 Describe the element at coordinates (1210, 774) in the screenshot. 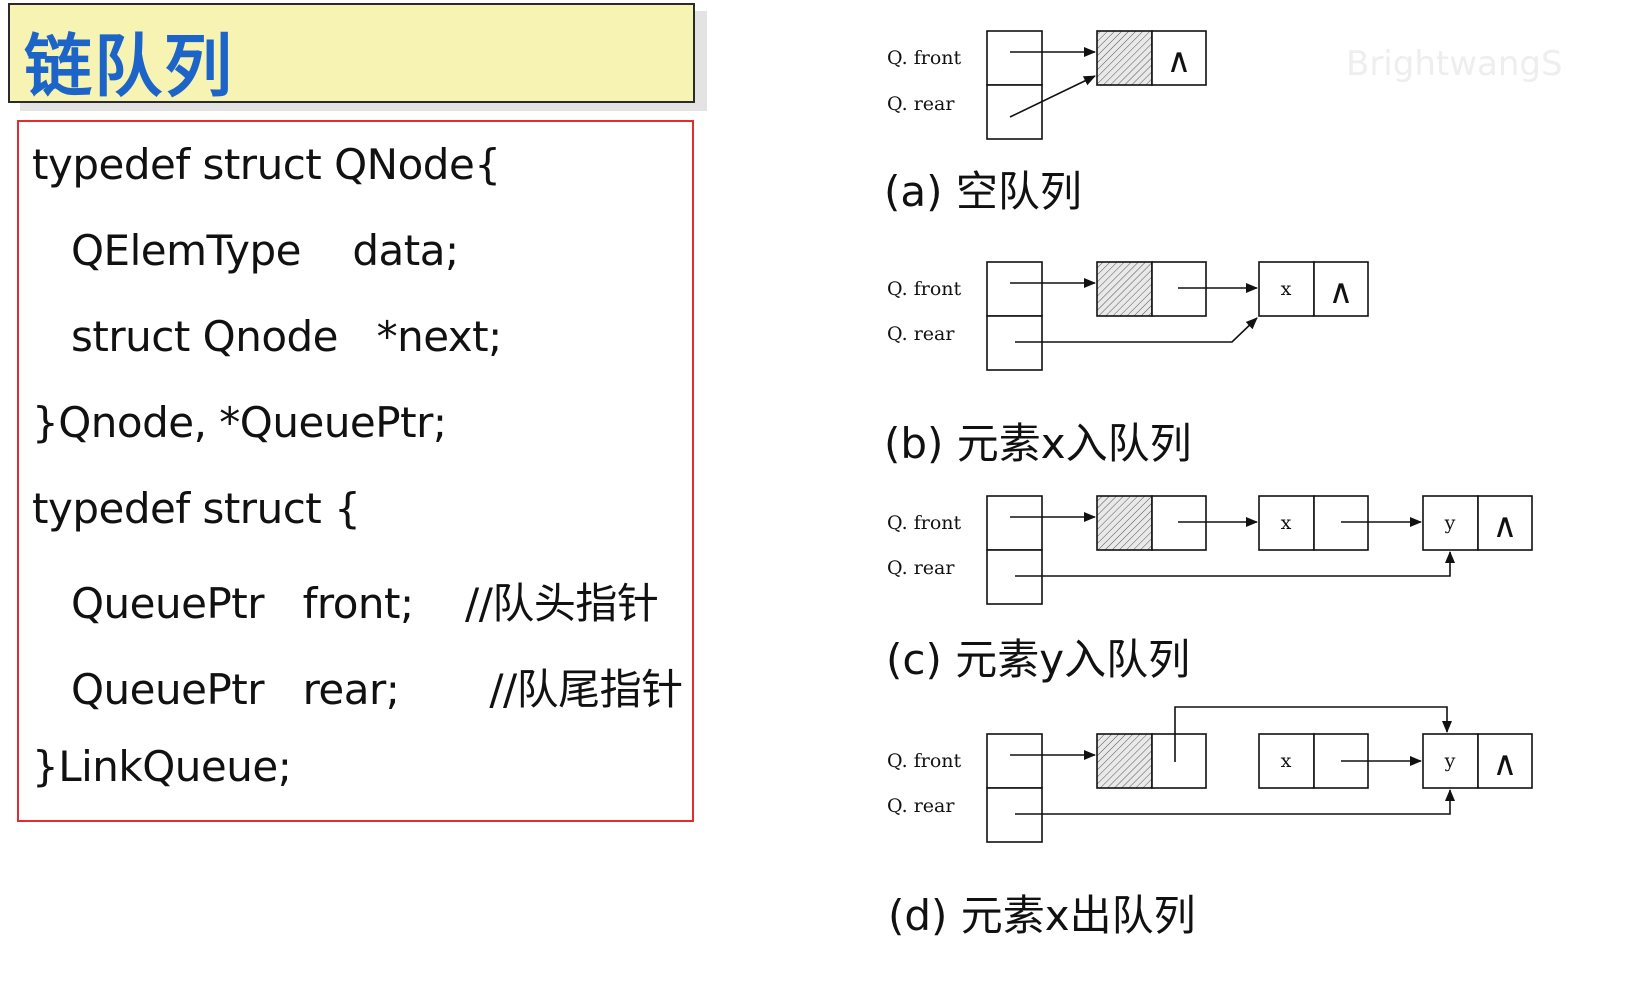

I see `diagram-d: Q. front Q. rear x y ∧` at that location.